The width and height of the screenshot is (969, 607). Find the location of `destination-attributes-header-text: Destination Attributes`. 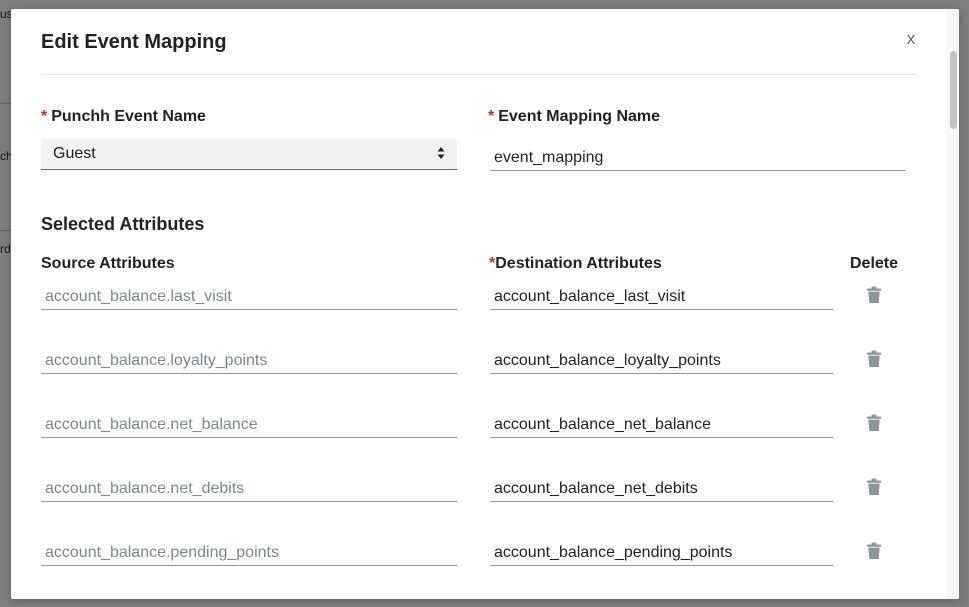

destination-attributes-header-text: Destination Attributes is located at coordinates (578, 263).